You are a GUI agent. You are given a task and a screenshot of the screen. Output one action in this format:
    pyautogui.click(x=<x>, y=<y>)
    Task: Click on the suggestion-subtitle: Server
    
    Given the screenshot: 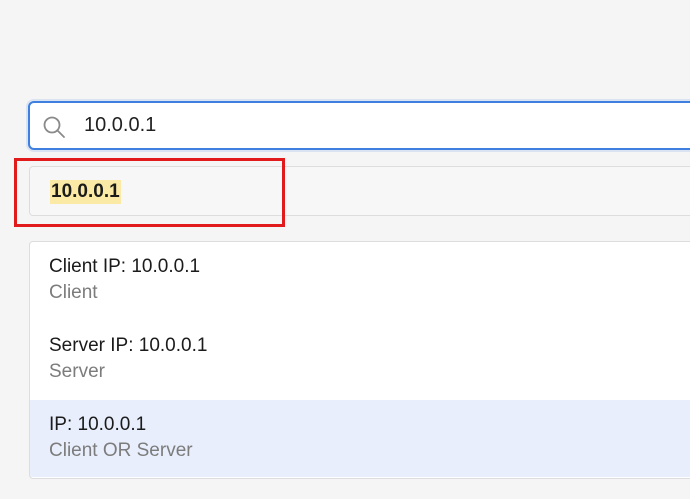 What is the action you would take?
    pyautogui.click(x=77, y=371)
    